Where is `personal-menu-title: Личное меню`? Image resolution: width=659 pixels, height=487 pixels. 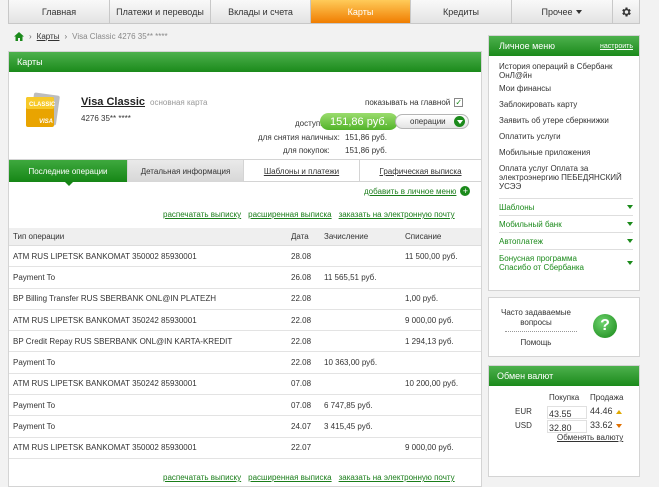 personal-menu-title: Личное меню is located at coordinates (527, 46).